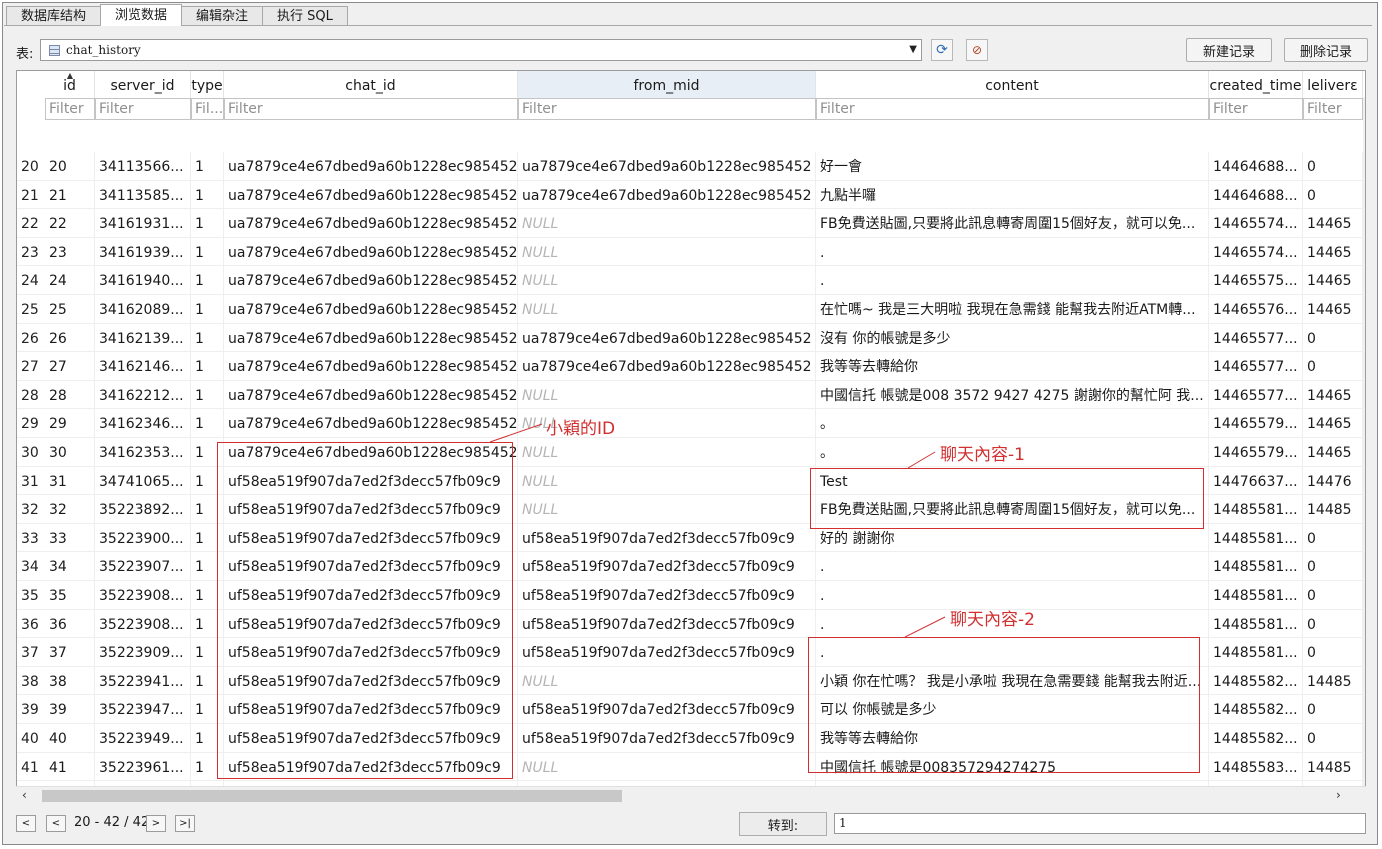 The image size is (1382, 849). Describe the element at coordinates (70, 595) in the screenshot. I see `cell-id: 35` at that location.